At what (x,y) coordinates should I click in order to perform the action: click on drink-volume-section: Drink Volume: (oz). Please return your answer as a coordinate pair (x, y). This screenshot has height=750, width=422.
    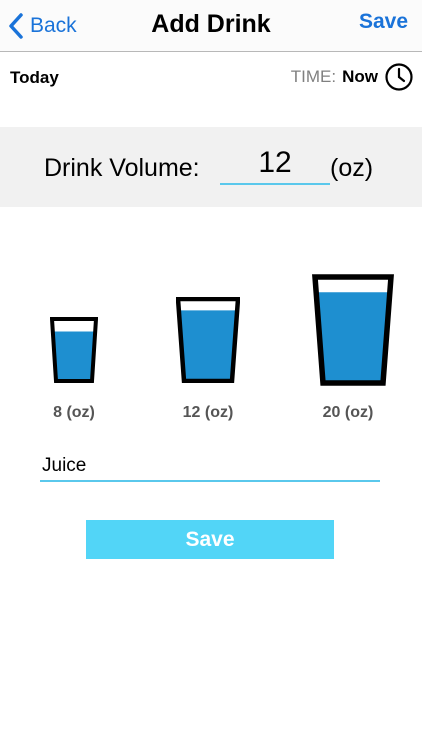
    Looking at the image, I should click on (211, 167).